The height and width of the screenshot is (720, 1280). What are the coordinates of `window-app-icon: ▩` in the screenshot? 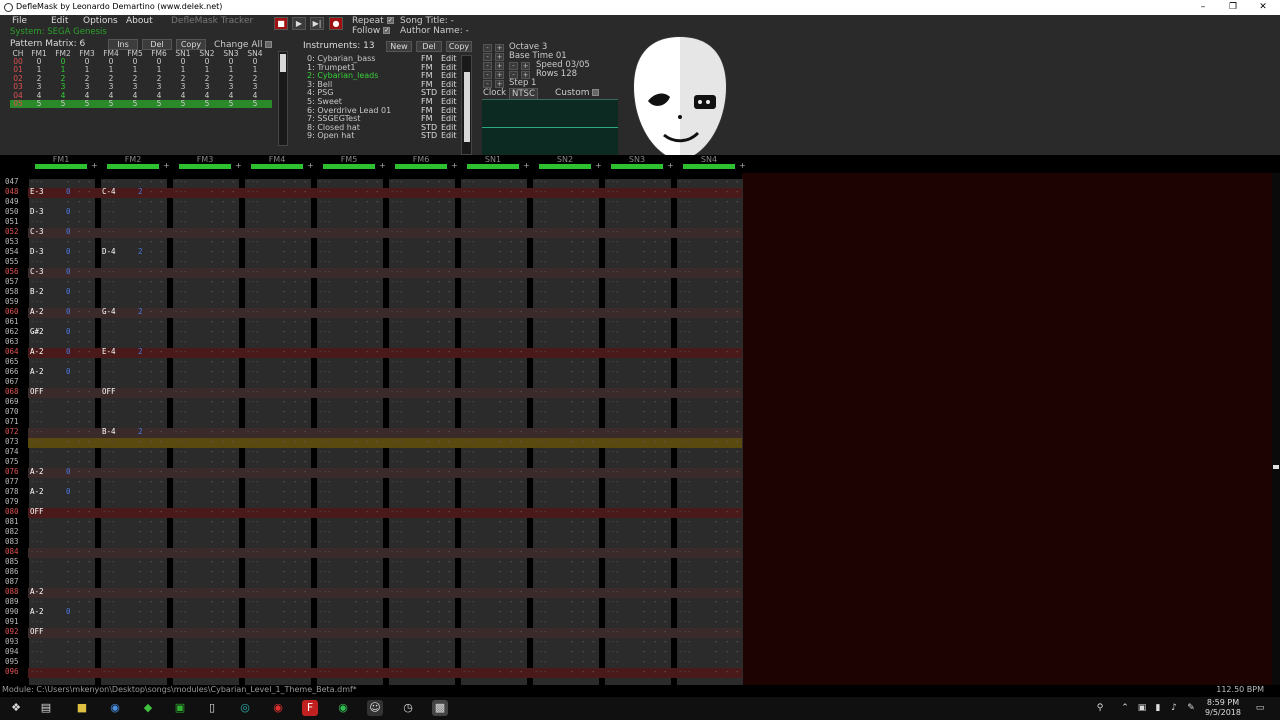 It's located at (440, 708).